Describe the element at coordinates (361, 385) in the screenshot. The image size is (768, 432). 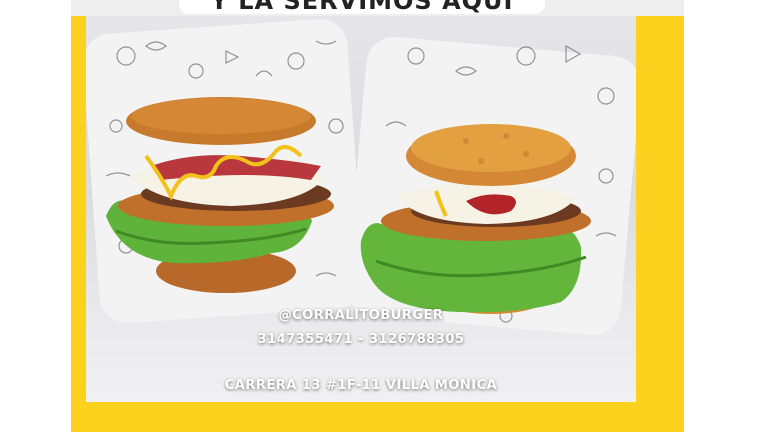
I see `address: CARRERA 13 #1F-11 VILLA MONICA` at that location.